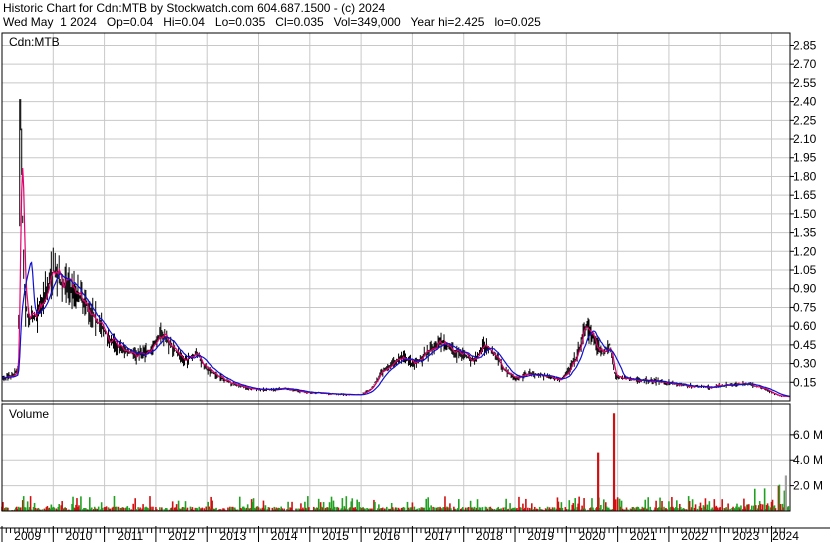 This screenshot has width=830, height=543. What do you see at coordinates (805, 120) in the screenshot?
I see `price-tick-label: 2.25` at bounding box center [805, 120].